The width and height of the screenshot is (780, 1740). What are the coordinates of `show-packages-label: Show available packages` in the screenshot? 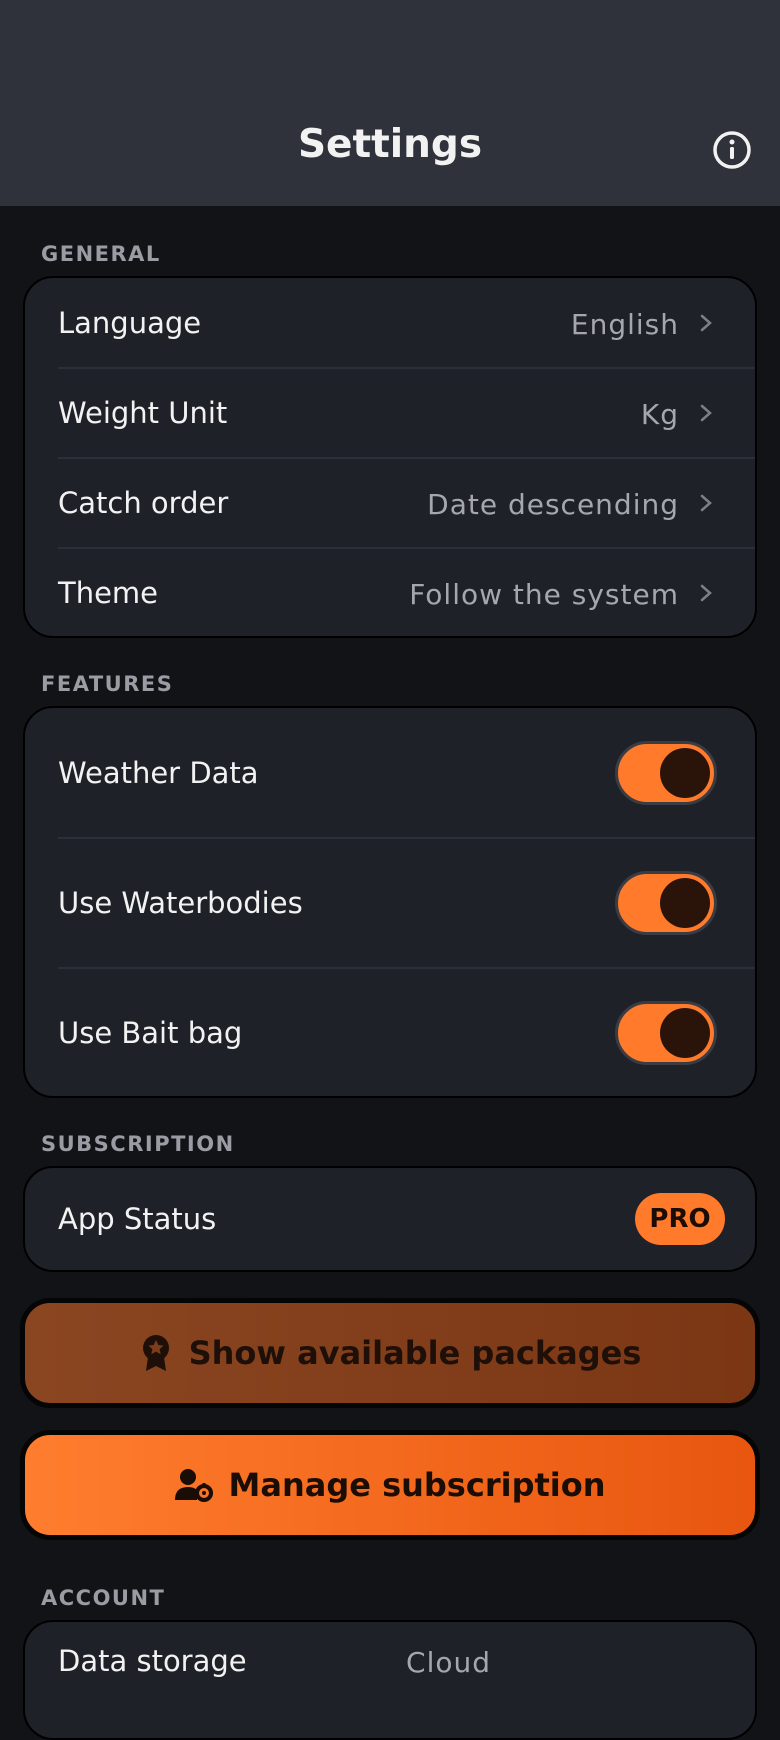 It's located at (415, 1353).